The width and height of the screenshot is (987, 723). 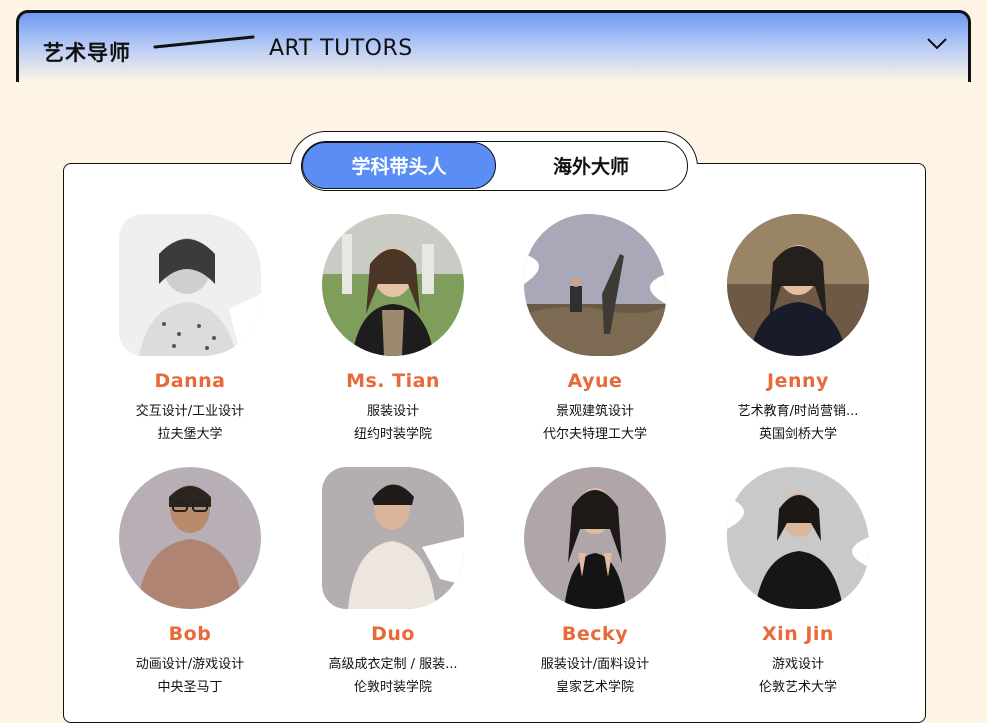 What do you see at coordinates (591, 165) in the screenshot?
I see `tab-overseas-masters: 海外大师` at bounding box center [591, 165].